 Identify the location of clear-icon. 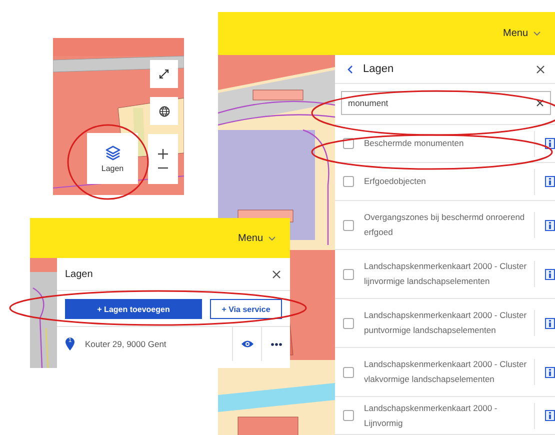
(540, 103).